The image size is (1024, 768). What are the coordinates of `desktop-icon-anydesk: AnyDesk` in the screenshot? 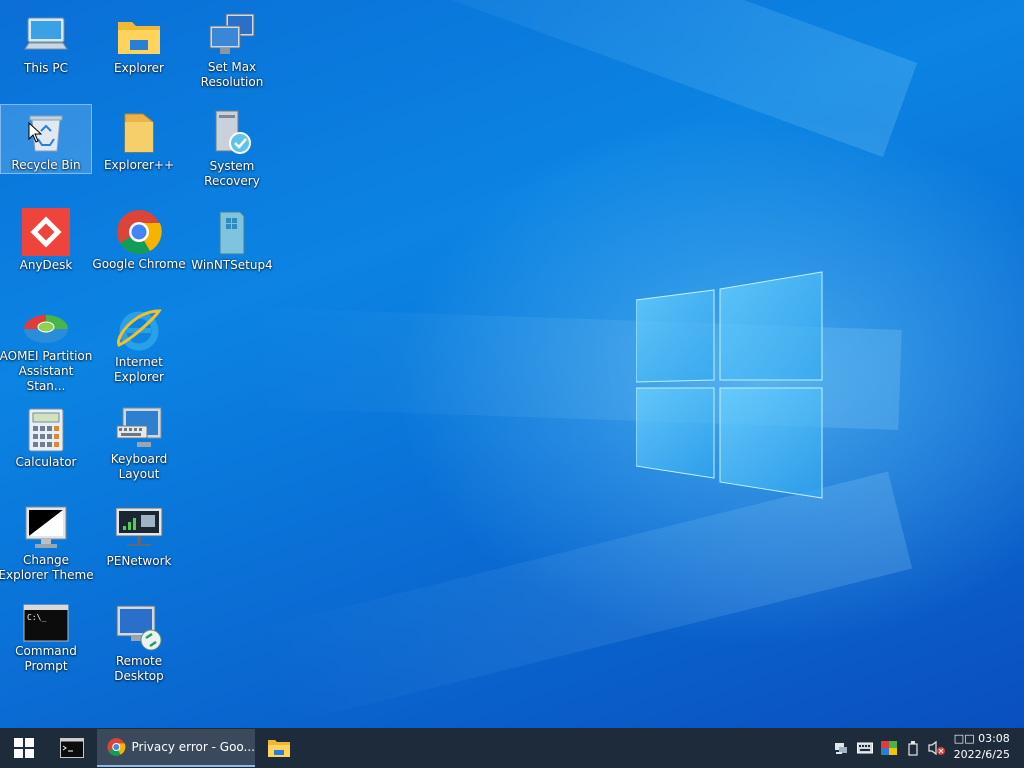 It's located at (46, 238).